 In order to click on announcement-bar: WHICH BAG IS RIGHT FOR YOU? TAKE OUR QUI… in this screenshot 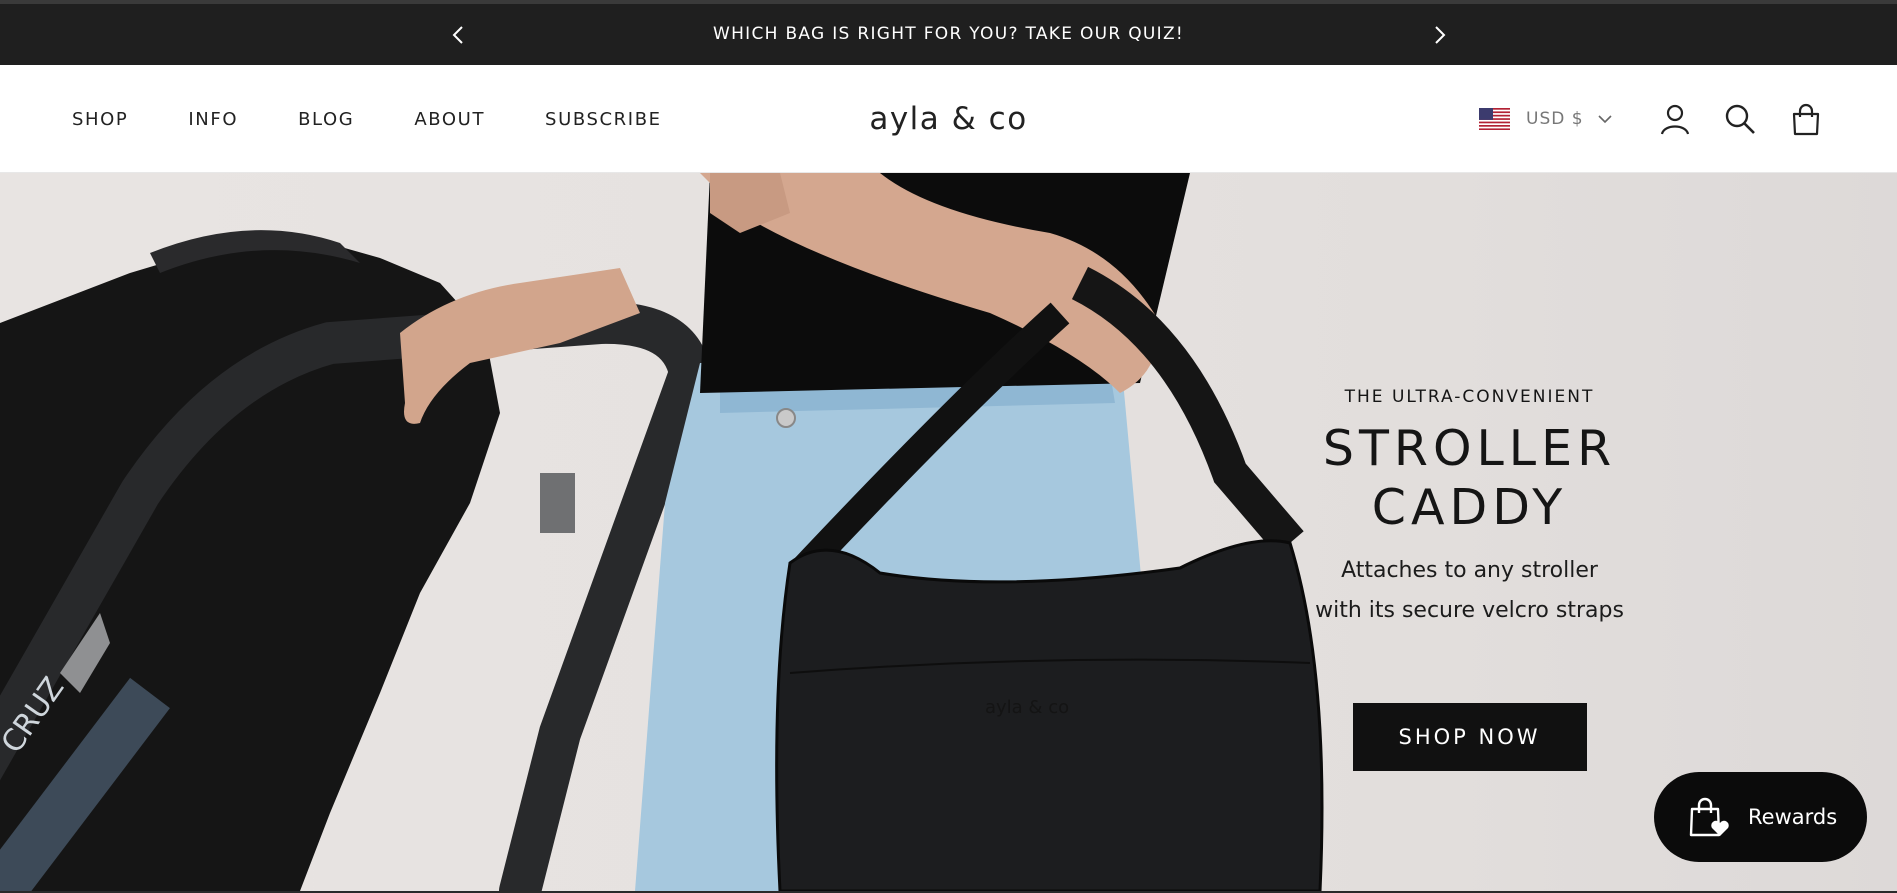, I will do `click(948, 34)`.